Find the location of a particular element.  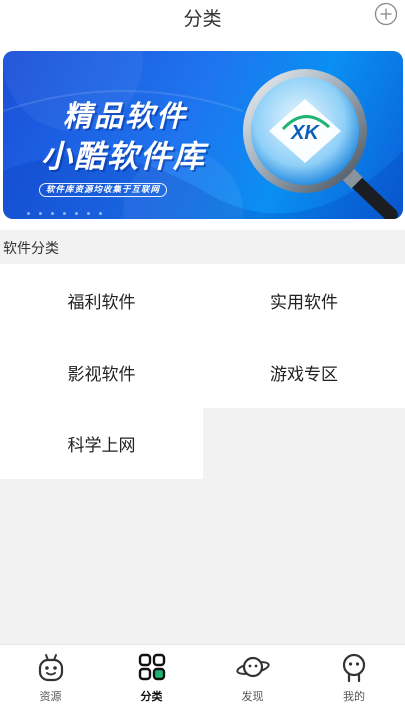

planet-icon is located at coordinates (252, 667).